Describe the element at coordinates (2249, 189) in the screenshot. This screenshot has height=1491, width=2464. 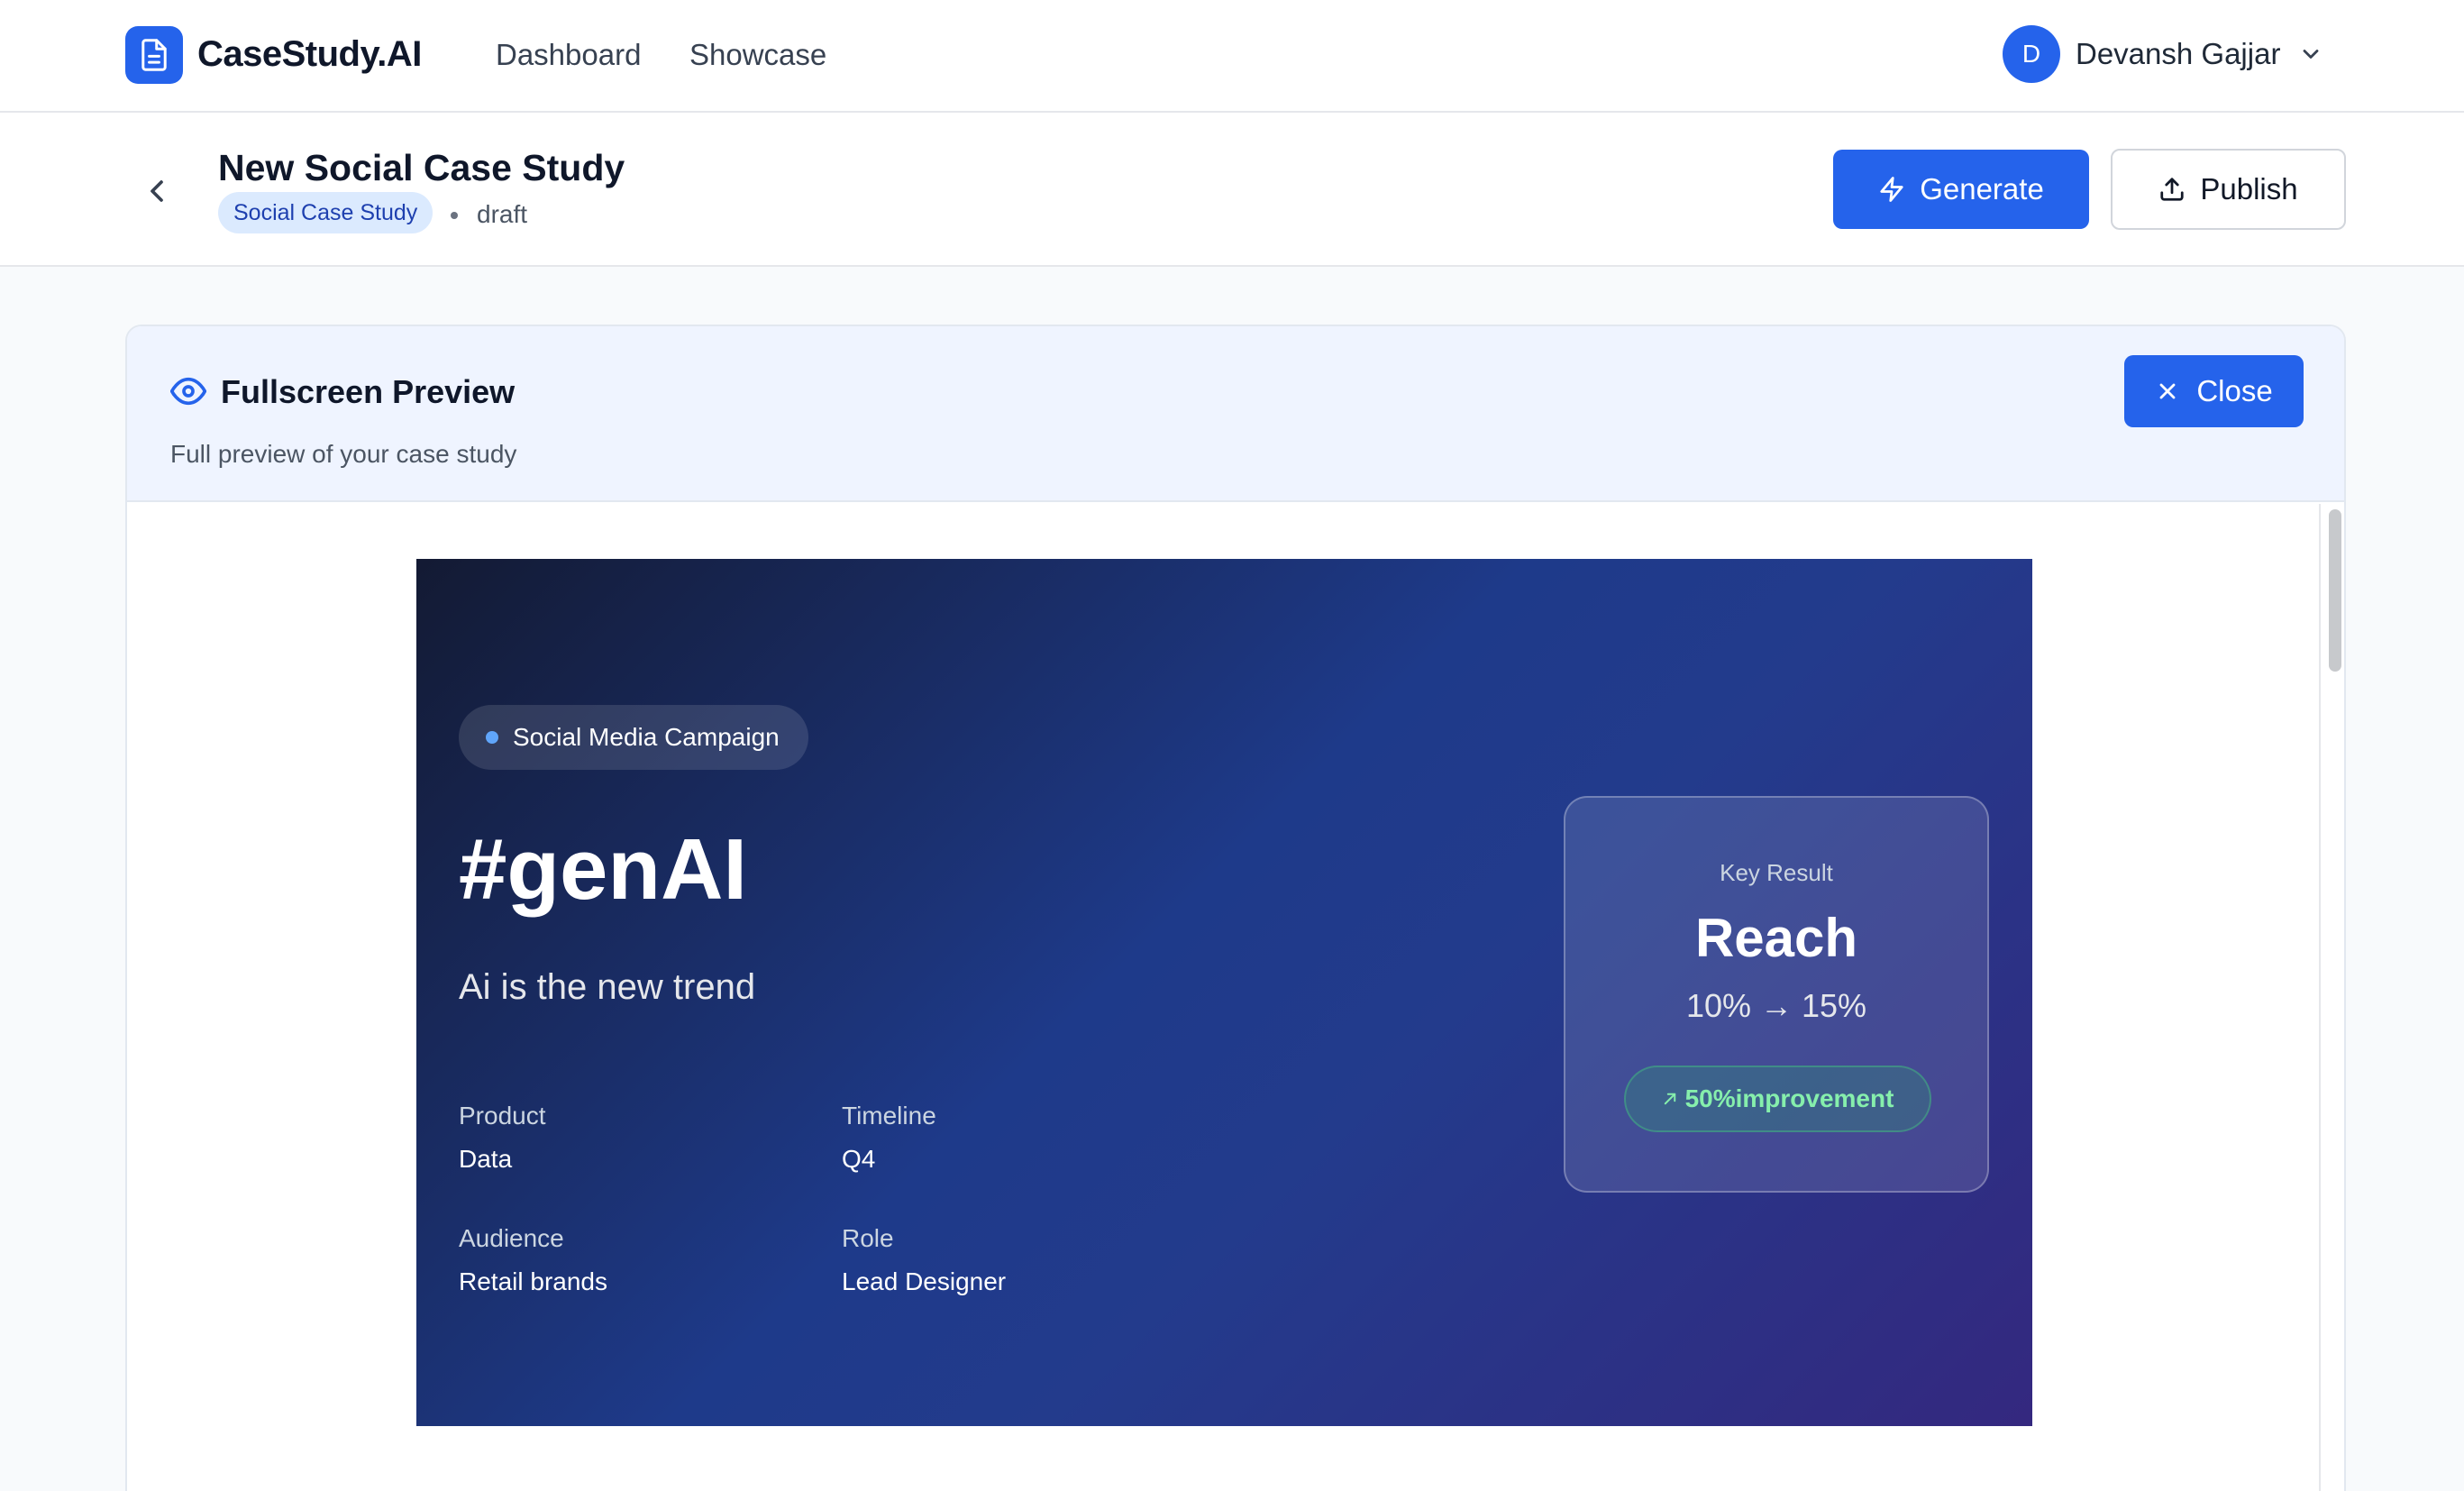
I see `publish-label: Publish` at that location.